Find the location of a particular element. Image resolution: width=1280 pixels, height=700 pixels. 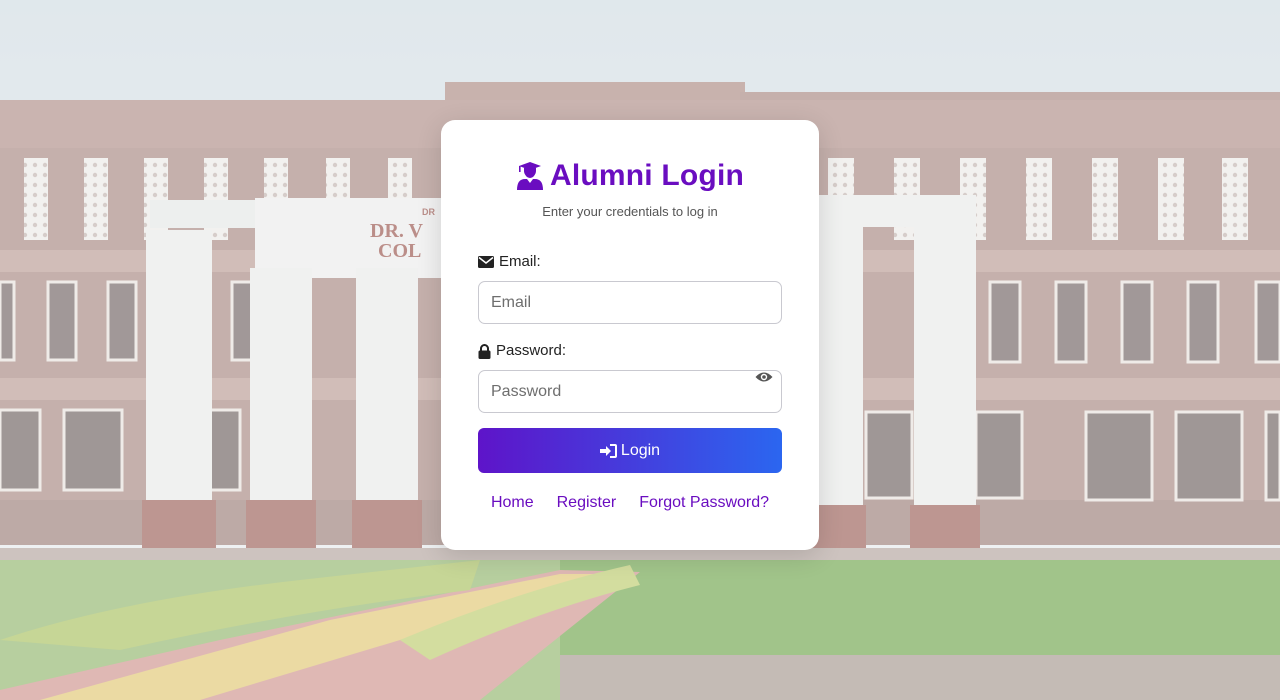

password-label: Password: is located at coordinates (630, 351).